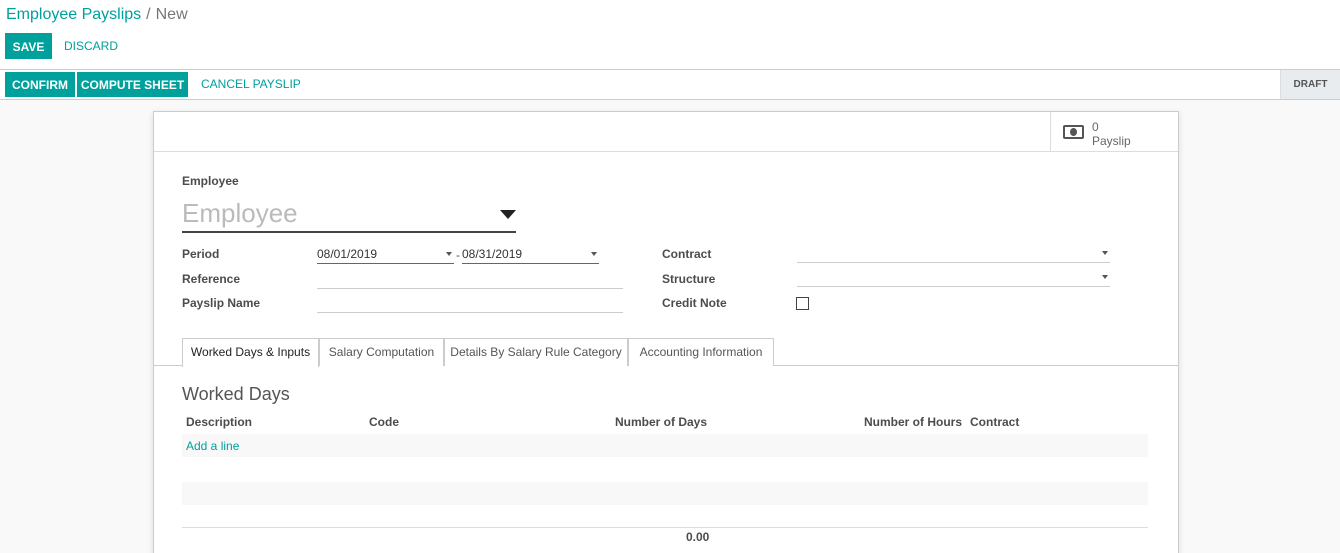  I want to click on tab-salary-computation: Salary Computation, so click(381, 352).